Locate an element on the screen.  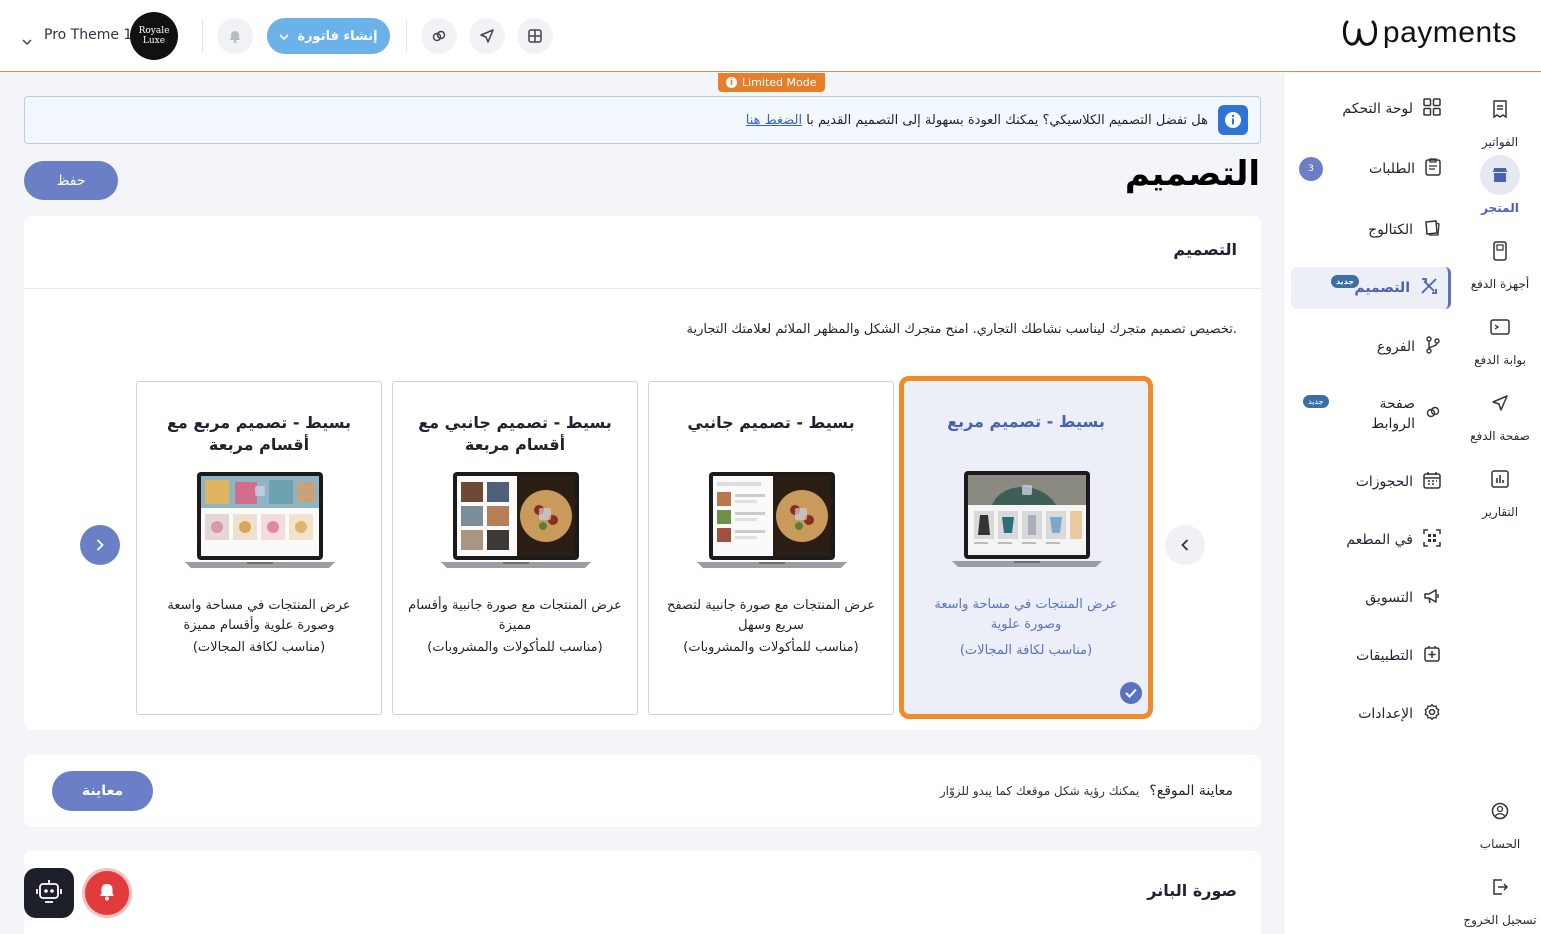
rail-item-payment-gateway: بوابة الدفع is located at coordinates (1500, 337).